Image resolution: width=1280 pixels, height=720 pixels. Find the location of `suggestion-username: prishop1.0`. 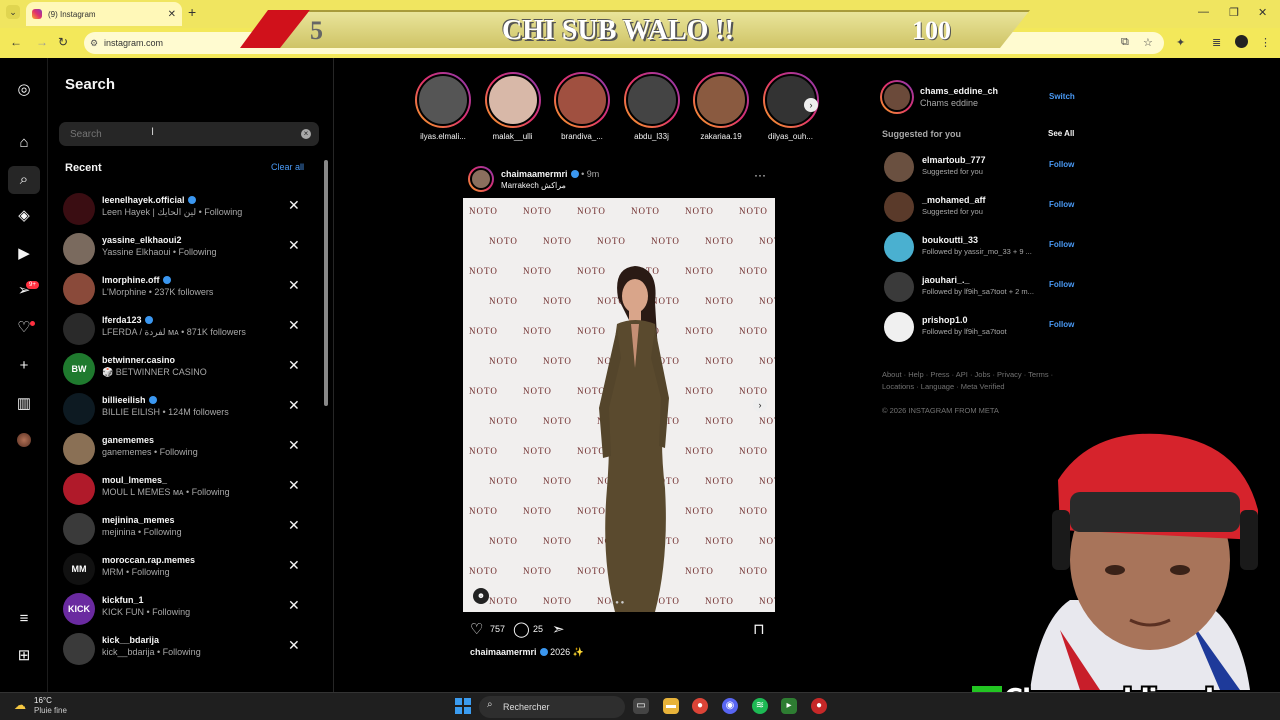

suggestion-username: prishop1.0 is located at coordinates (945, 320).